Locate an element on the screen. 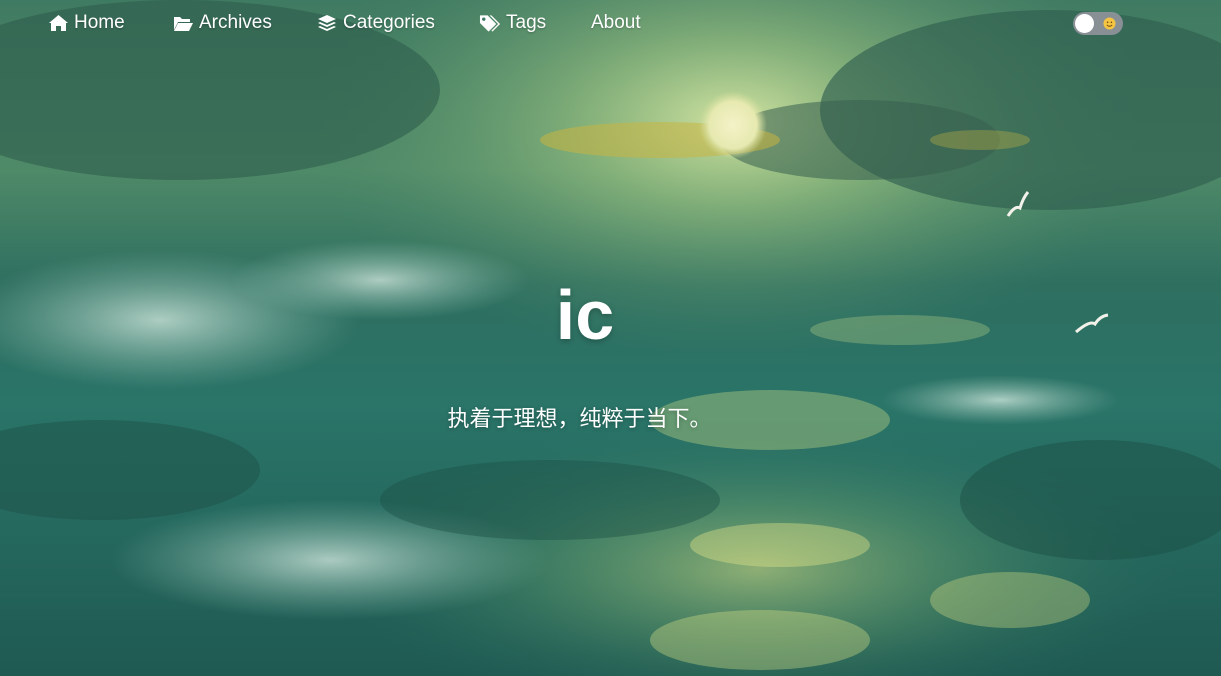  nav-item-label: About is located at coordinates (616, 22).